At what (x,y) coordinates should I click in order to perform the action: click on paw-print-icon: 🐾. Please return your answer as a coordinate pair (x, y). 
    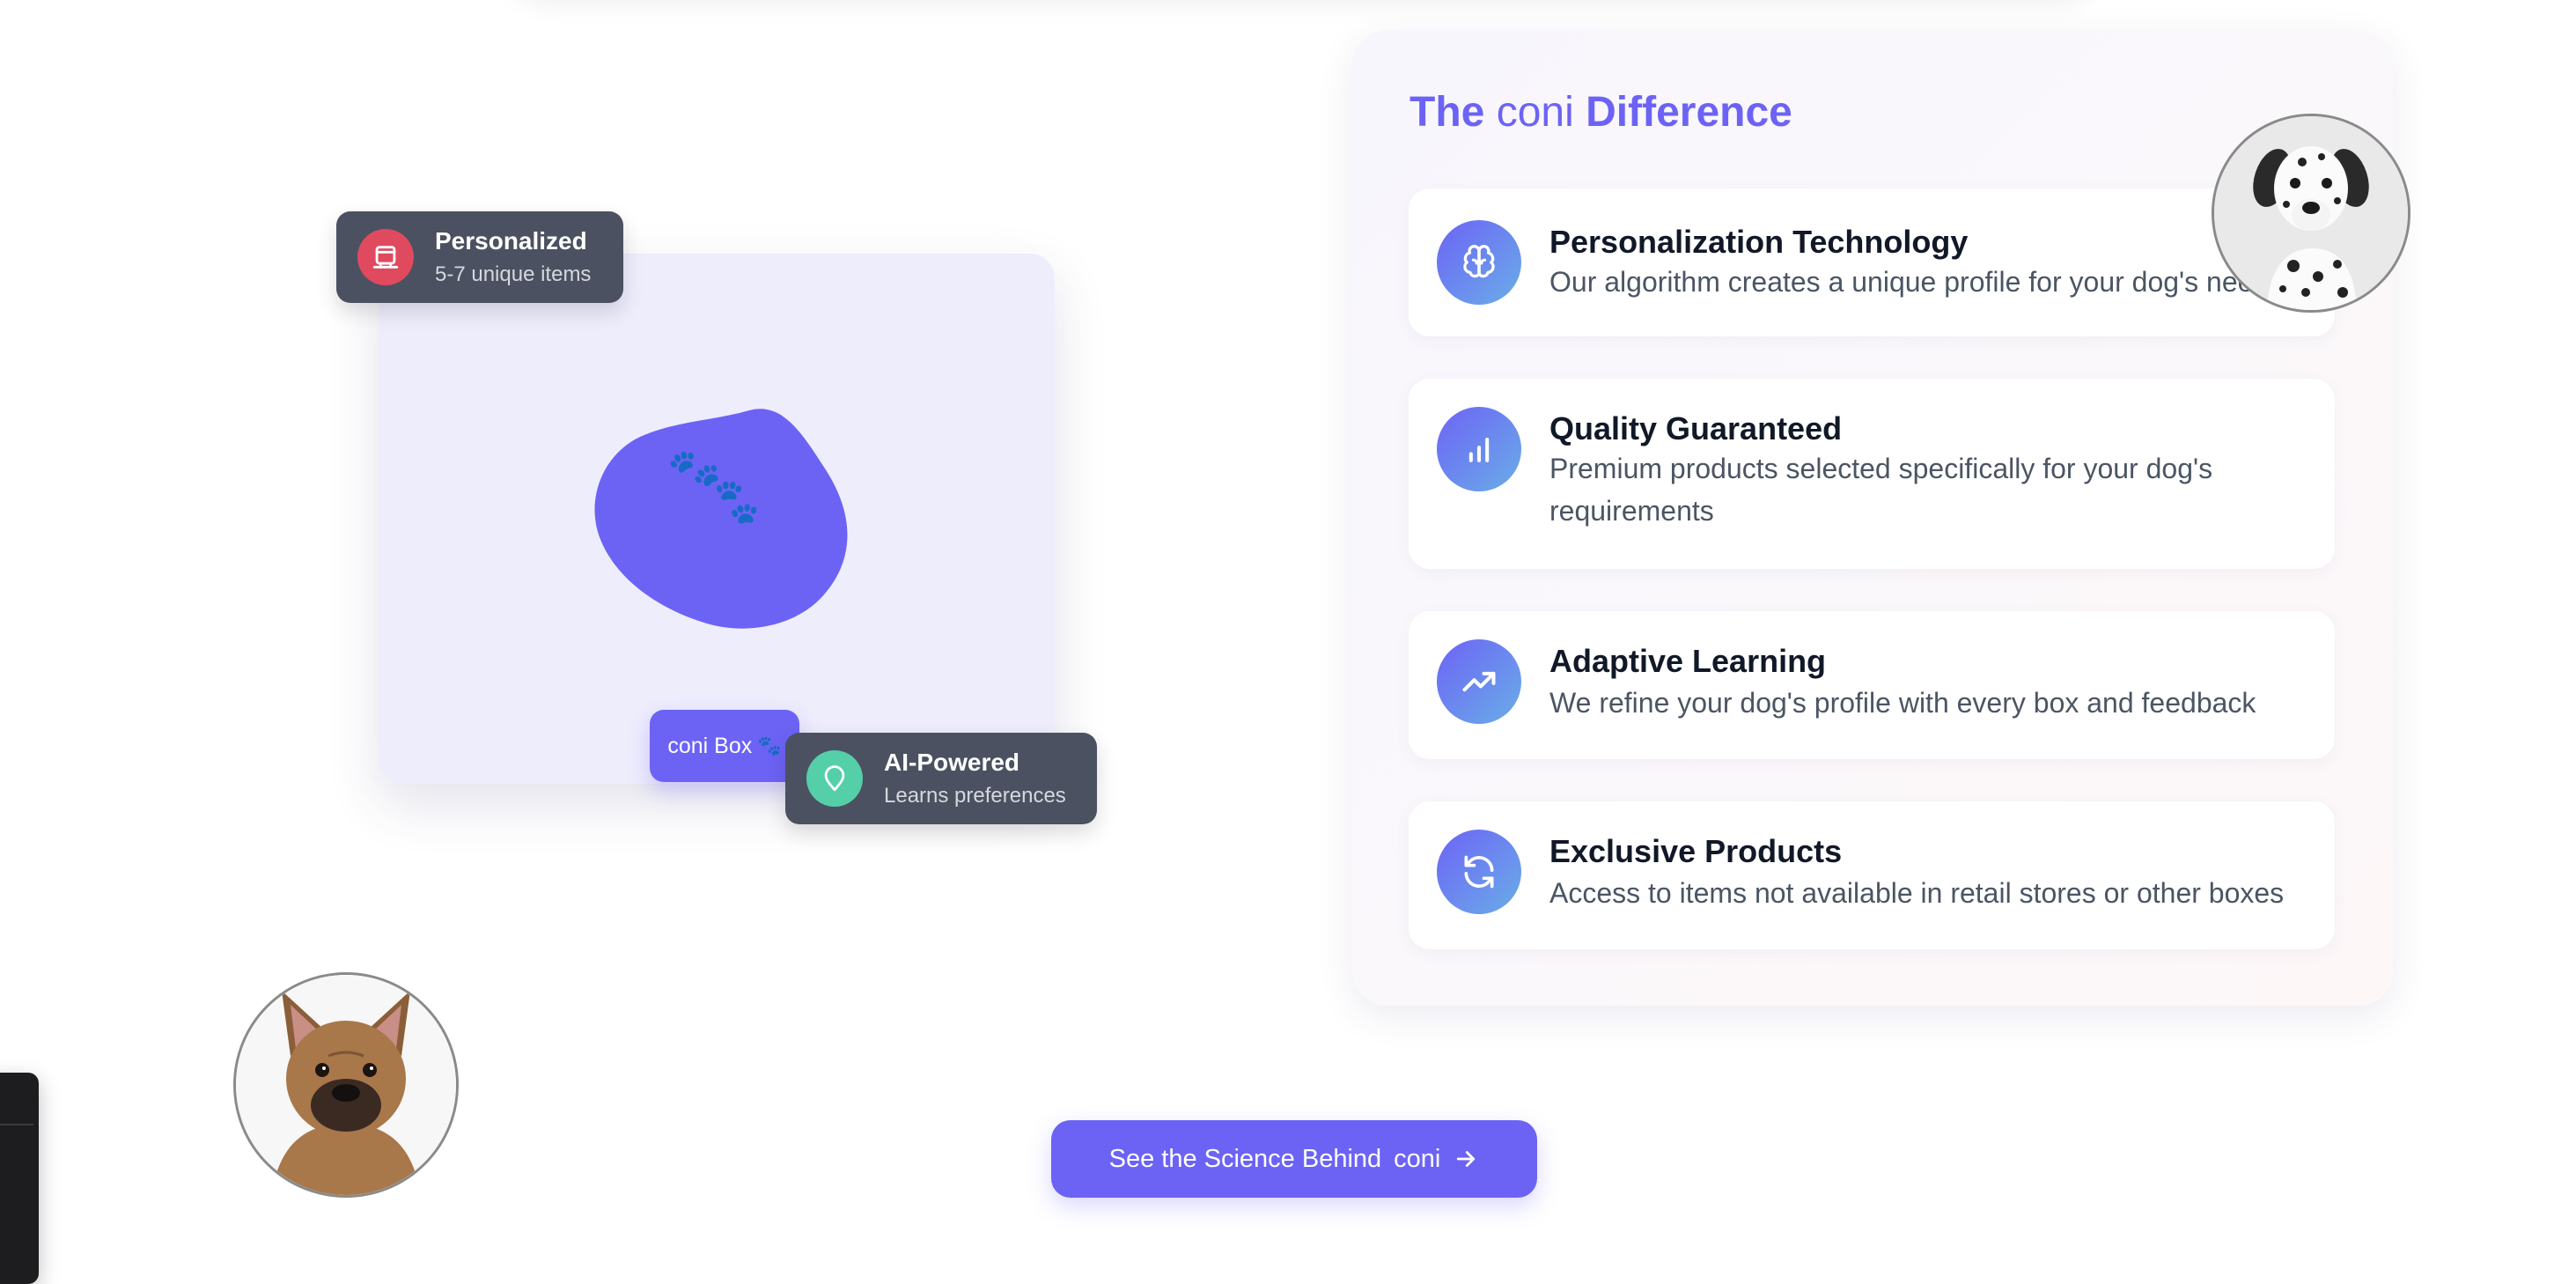
    Looking at the image, I should click on (737, 501).